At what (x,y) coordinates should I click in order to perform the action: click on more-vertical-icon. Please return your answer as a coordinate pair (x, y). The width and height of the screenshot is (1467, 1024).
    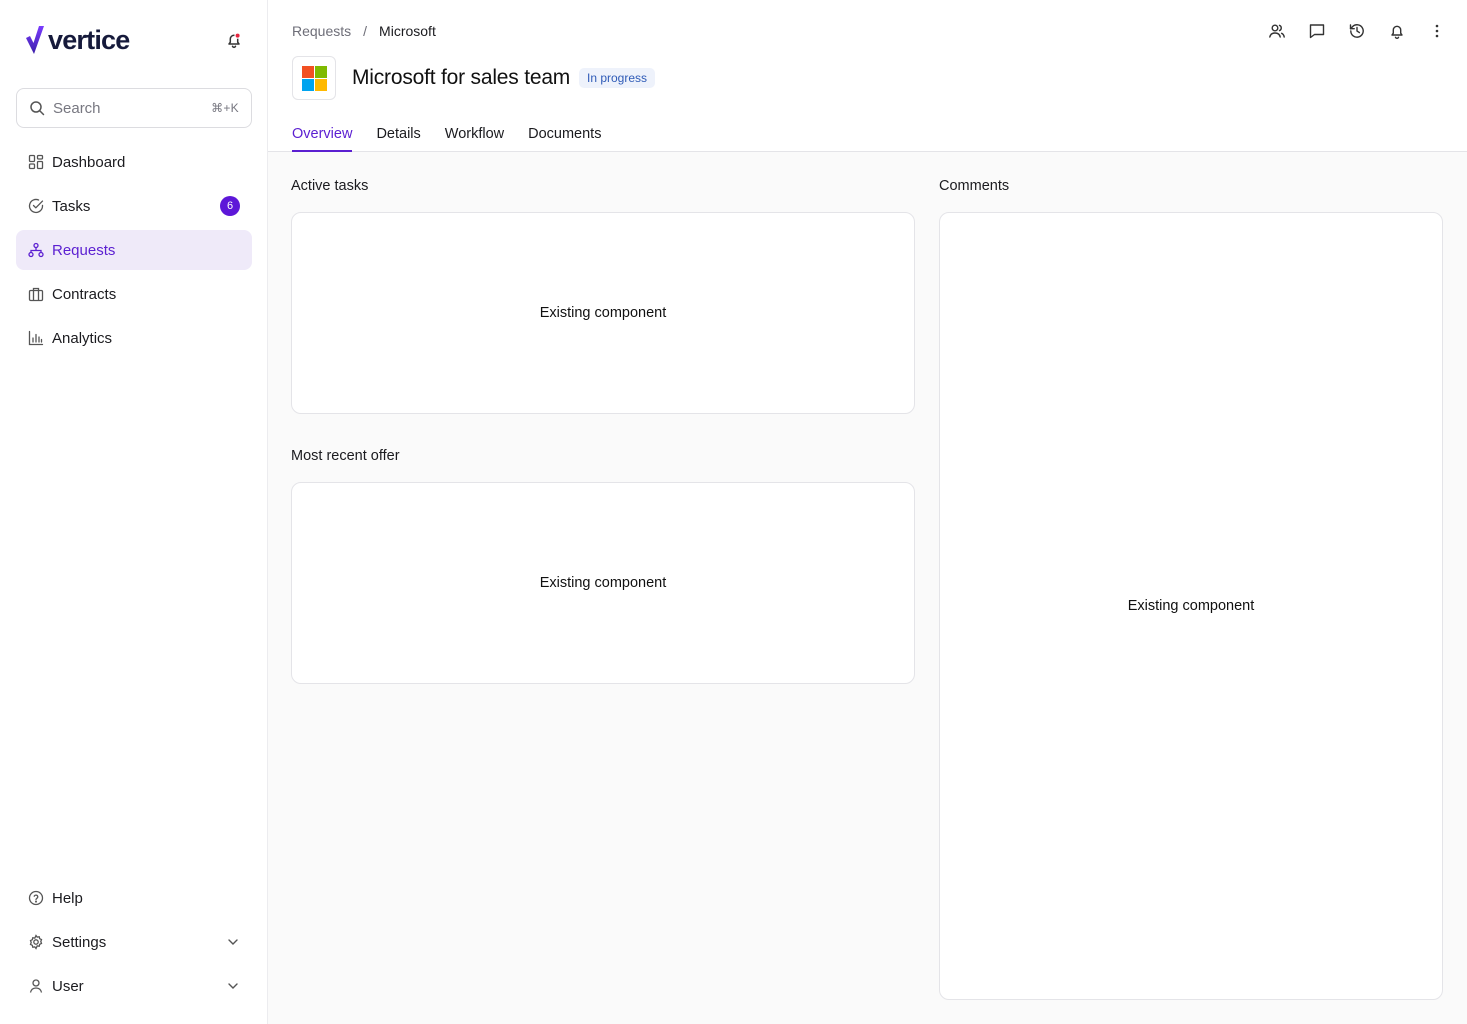
    Looking at the image, I should click on (1437, 31).